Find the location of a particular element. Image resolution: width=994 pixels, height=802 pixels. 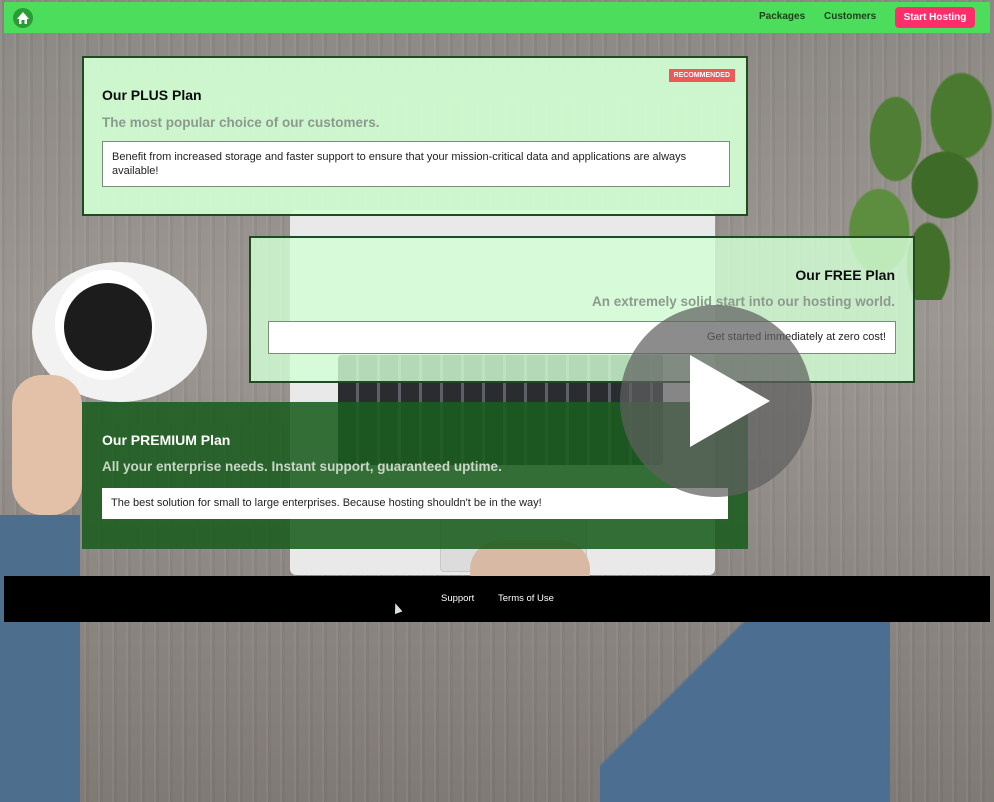

coffee-shape is located at coordinates (108, 327).